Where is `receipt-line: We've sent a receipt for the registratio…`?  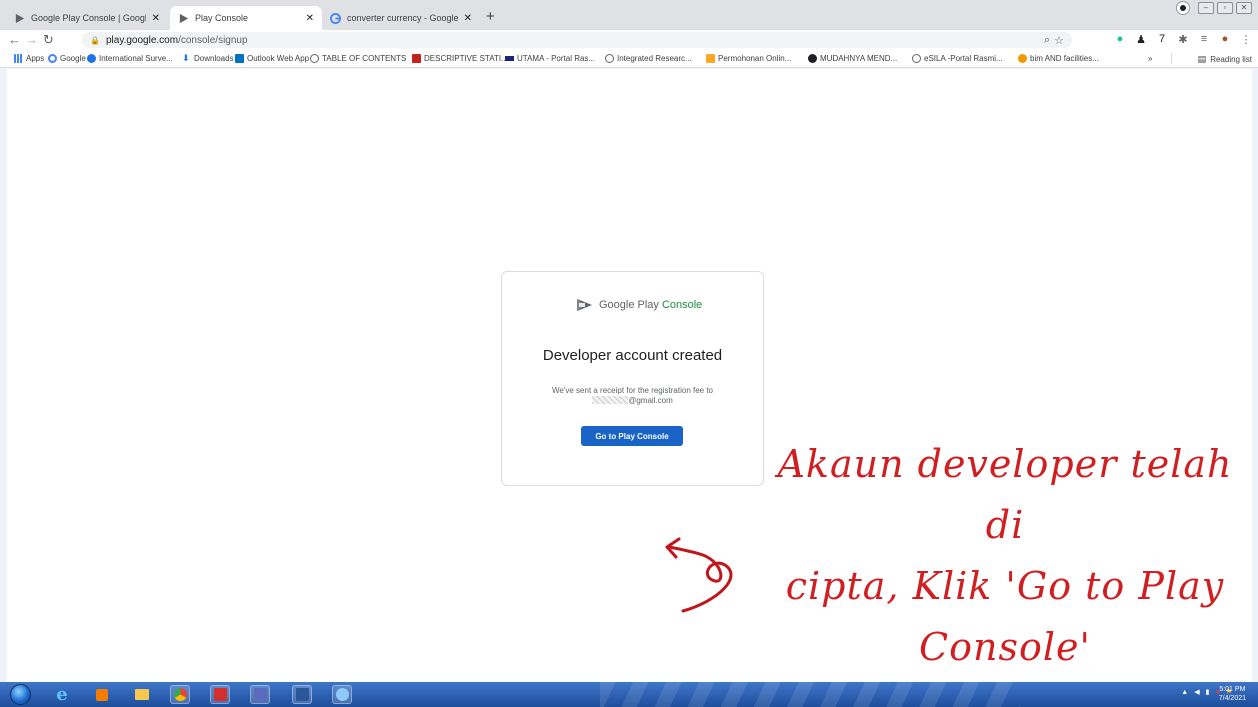 receipt-line: We've sent a receipt for the registratio… is located at coordinates (632, 390).